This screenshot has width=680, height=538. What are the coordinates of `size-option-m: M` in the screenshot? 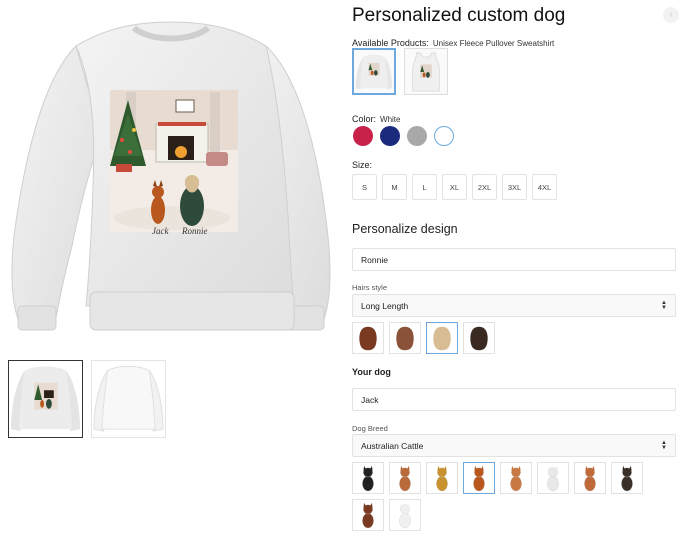 It's located at (394, 187).